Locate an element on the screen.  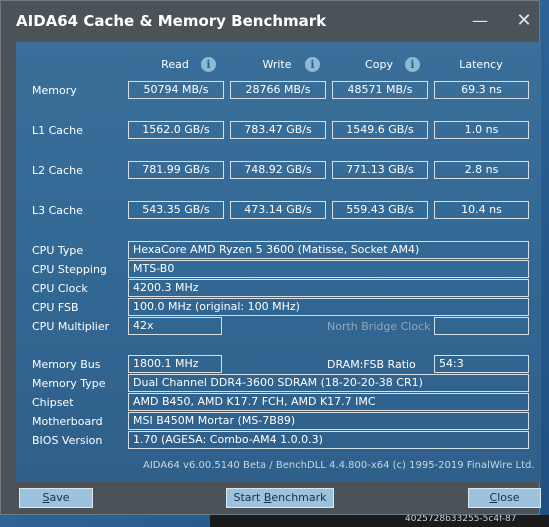
north-bridge-clock-label: North Bridge Clock is located at coordinates (379, 326).